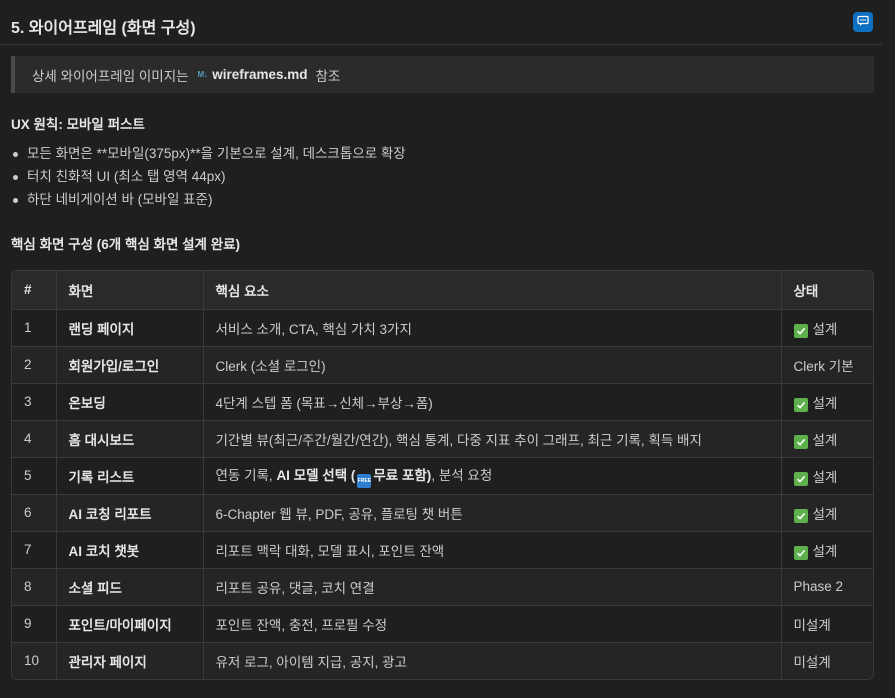  What do you see at coordinates (130, 587) in the screenshot?
I see `cell-screen: 소셜 피드` at bounding box center [130, 587].